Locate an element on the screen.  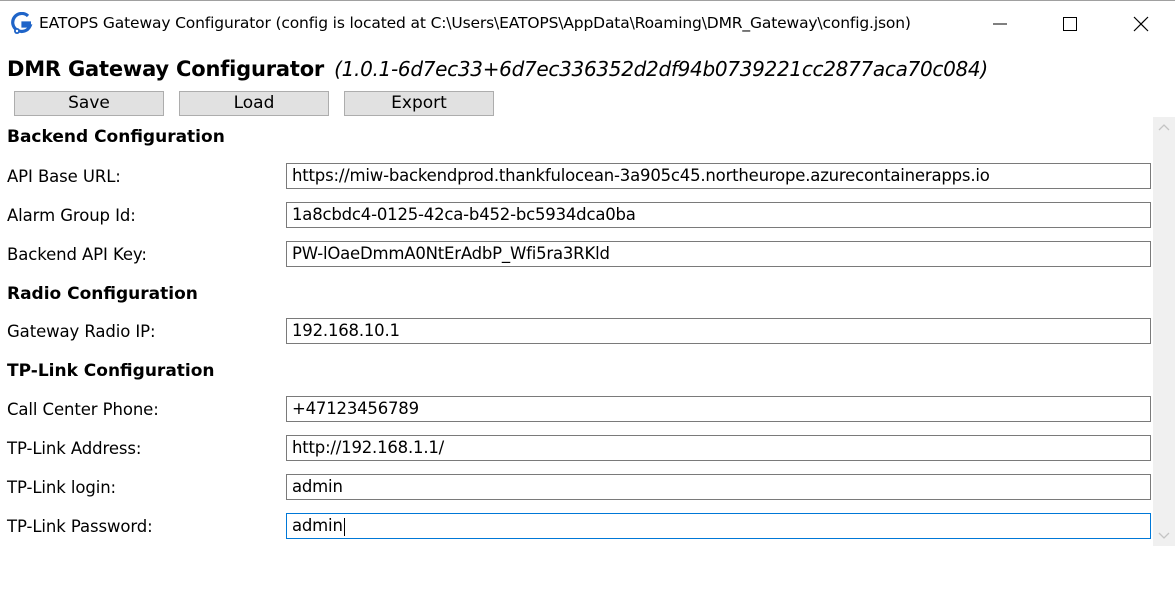
alarm-group-id-label: Alarm Group Id: is located at coordinates (71, 215).